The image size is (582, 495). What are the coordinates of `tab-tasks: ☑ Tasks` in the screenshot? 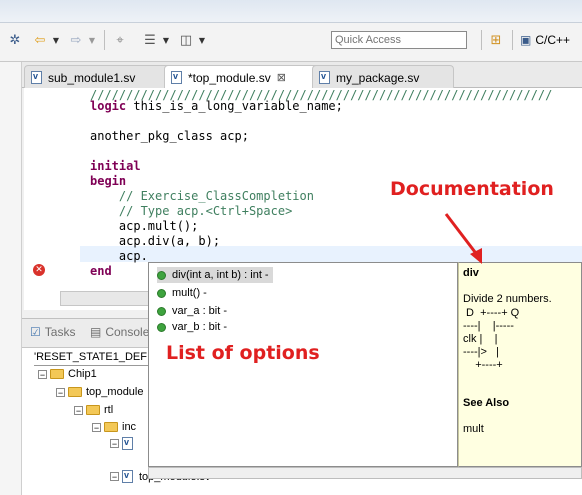 It's located at (52, 332).